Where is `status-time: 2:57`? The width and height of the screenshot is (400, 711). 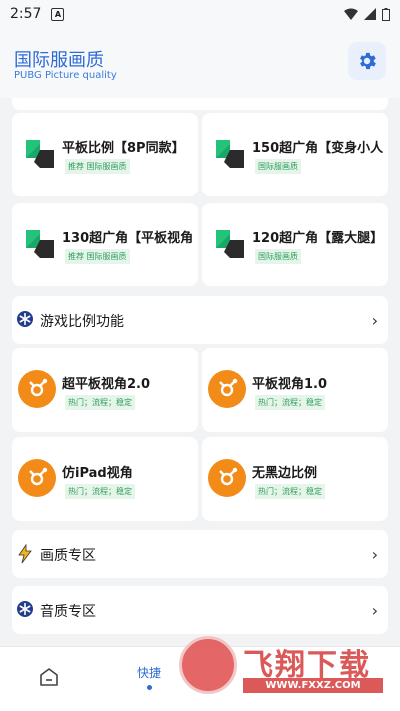
status-time: 2:57 is located at coordinates (26, 14).